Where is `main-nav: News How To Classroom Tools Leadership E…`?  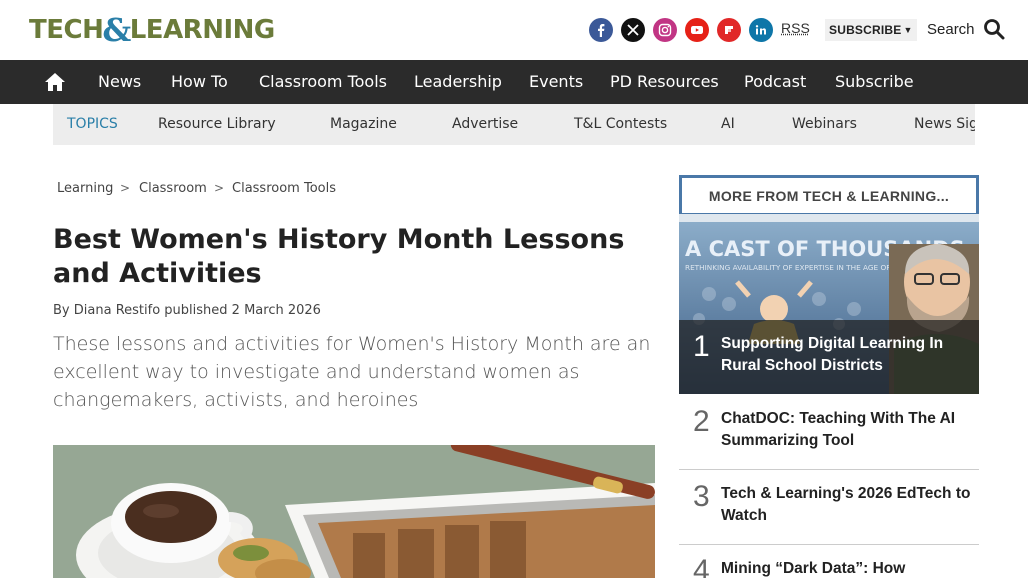
main-nav: News How To Classroom Tools Leadership E… is located at coordinates (514, 82).